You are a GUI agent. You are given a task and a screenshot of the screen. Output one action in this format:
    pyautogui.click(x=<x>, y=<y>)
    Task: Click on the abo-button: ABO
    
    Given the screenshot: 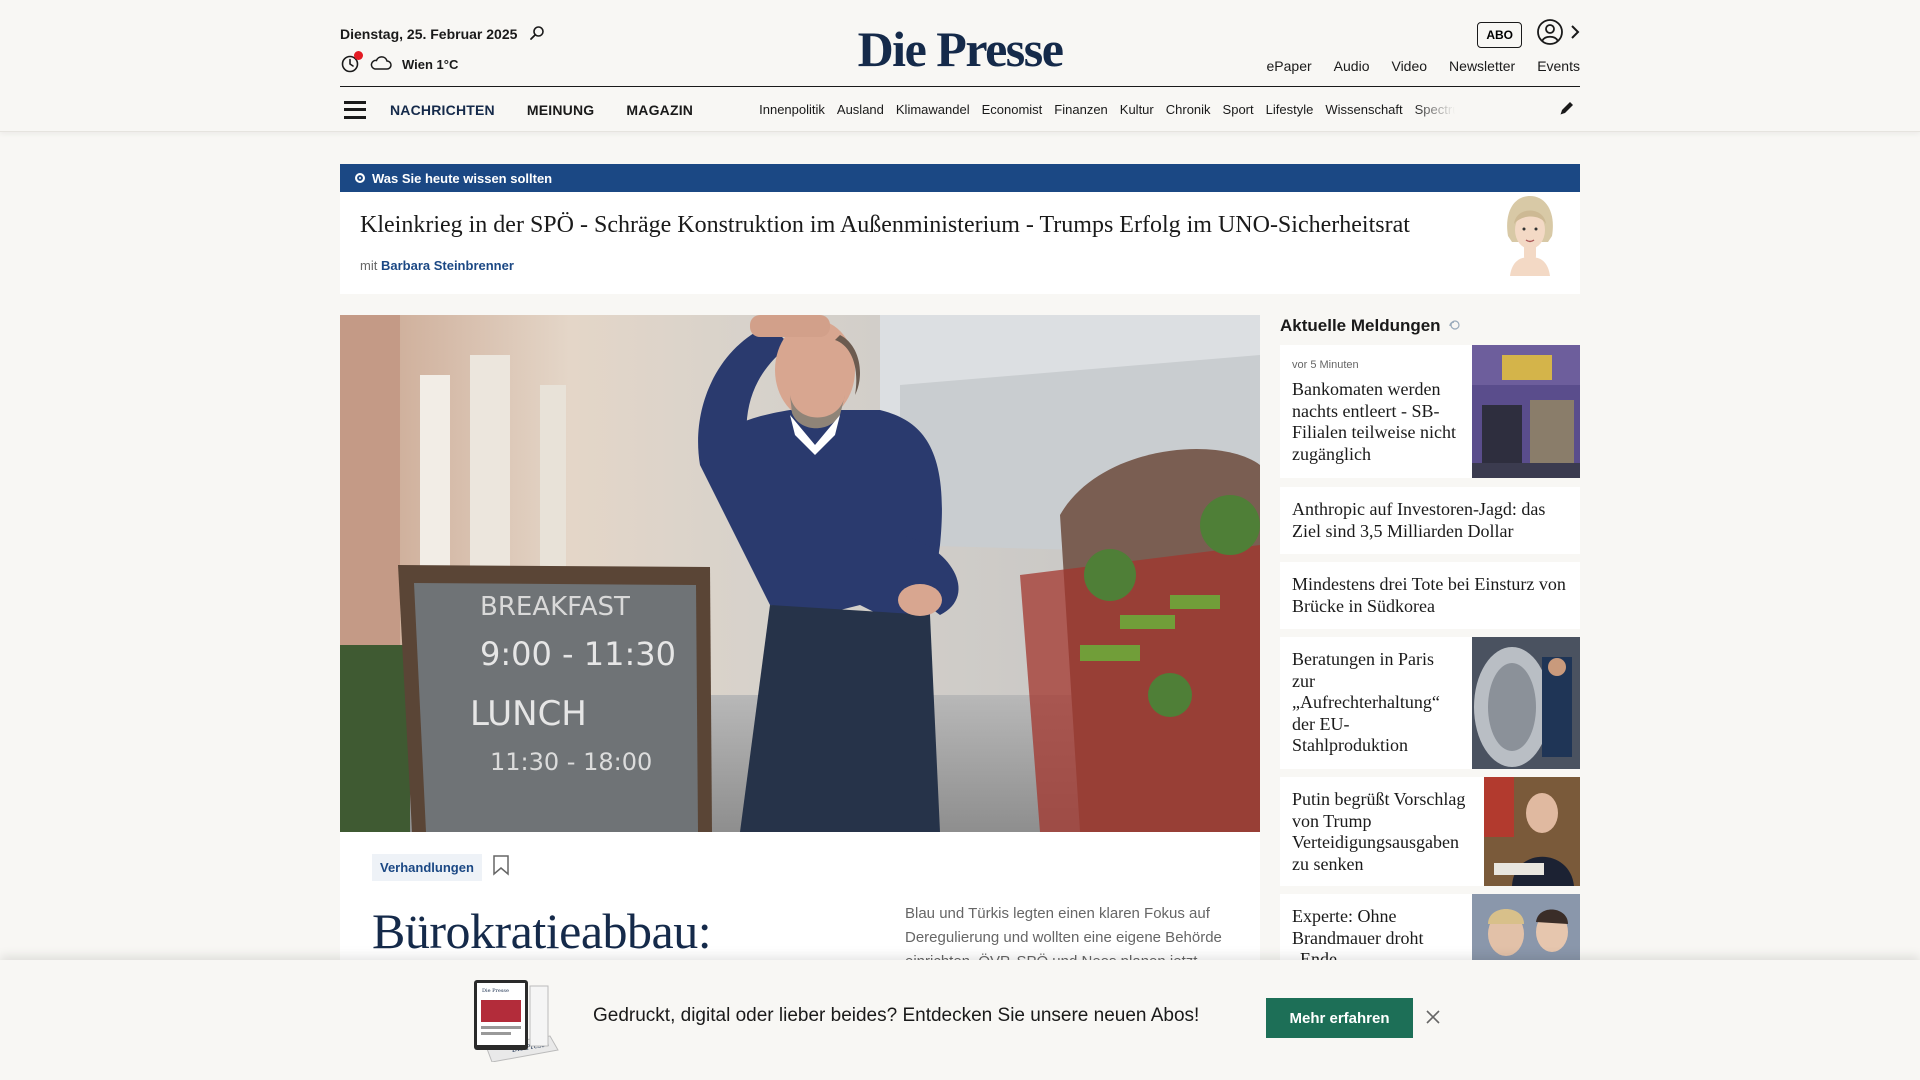 What is the action you would take?
    pyautogui.click(x=1499, y=34)
    